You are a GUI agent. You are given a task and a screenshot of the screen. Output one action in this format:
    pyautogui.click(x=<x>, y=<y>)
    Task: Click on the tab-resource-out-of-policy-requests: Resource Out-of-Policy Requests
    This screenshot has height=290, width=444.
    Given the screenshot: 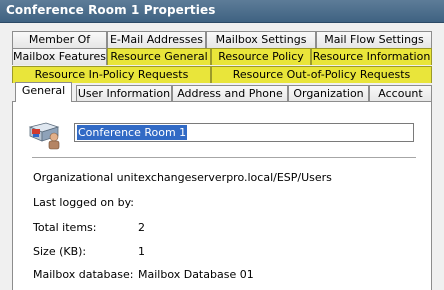 What is the action you would take?
    pyautogui.click(x=321, y=74)
    